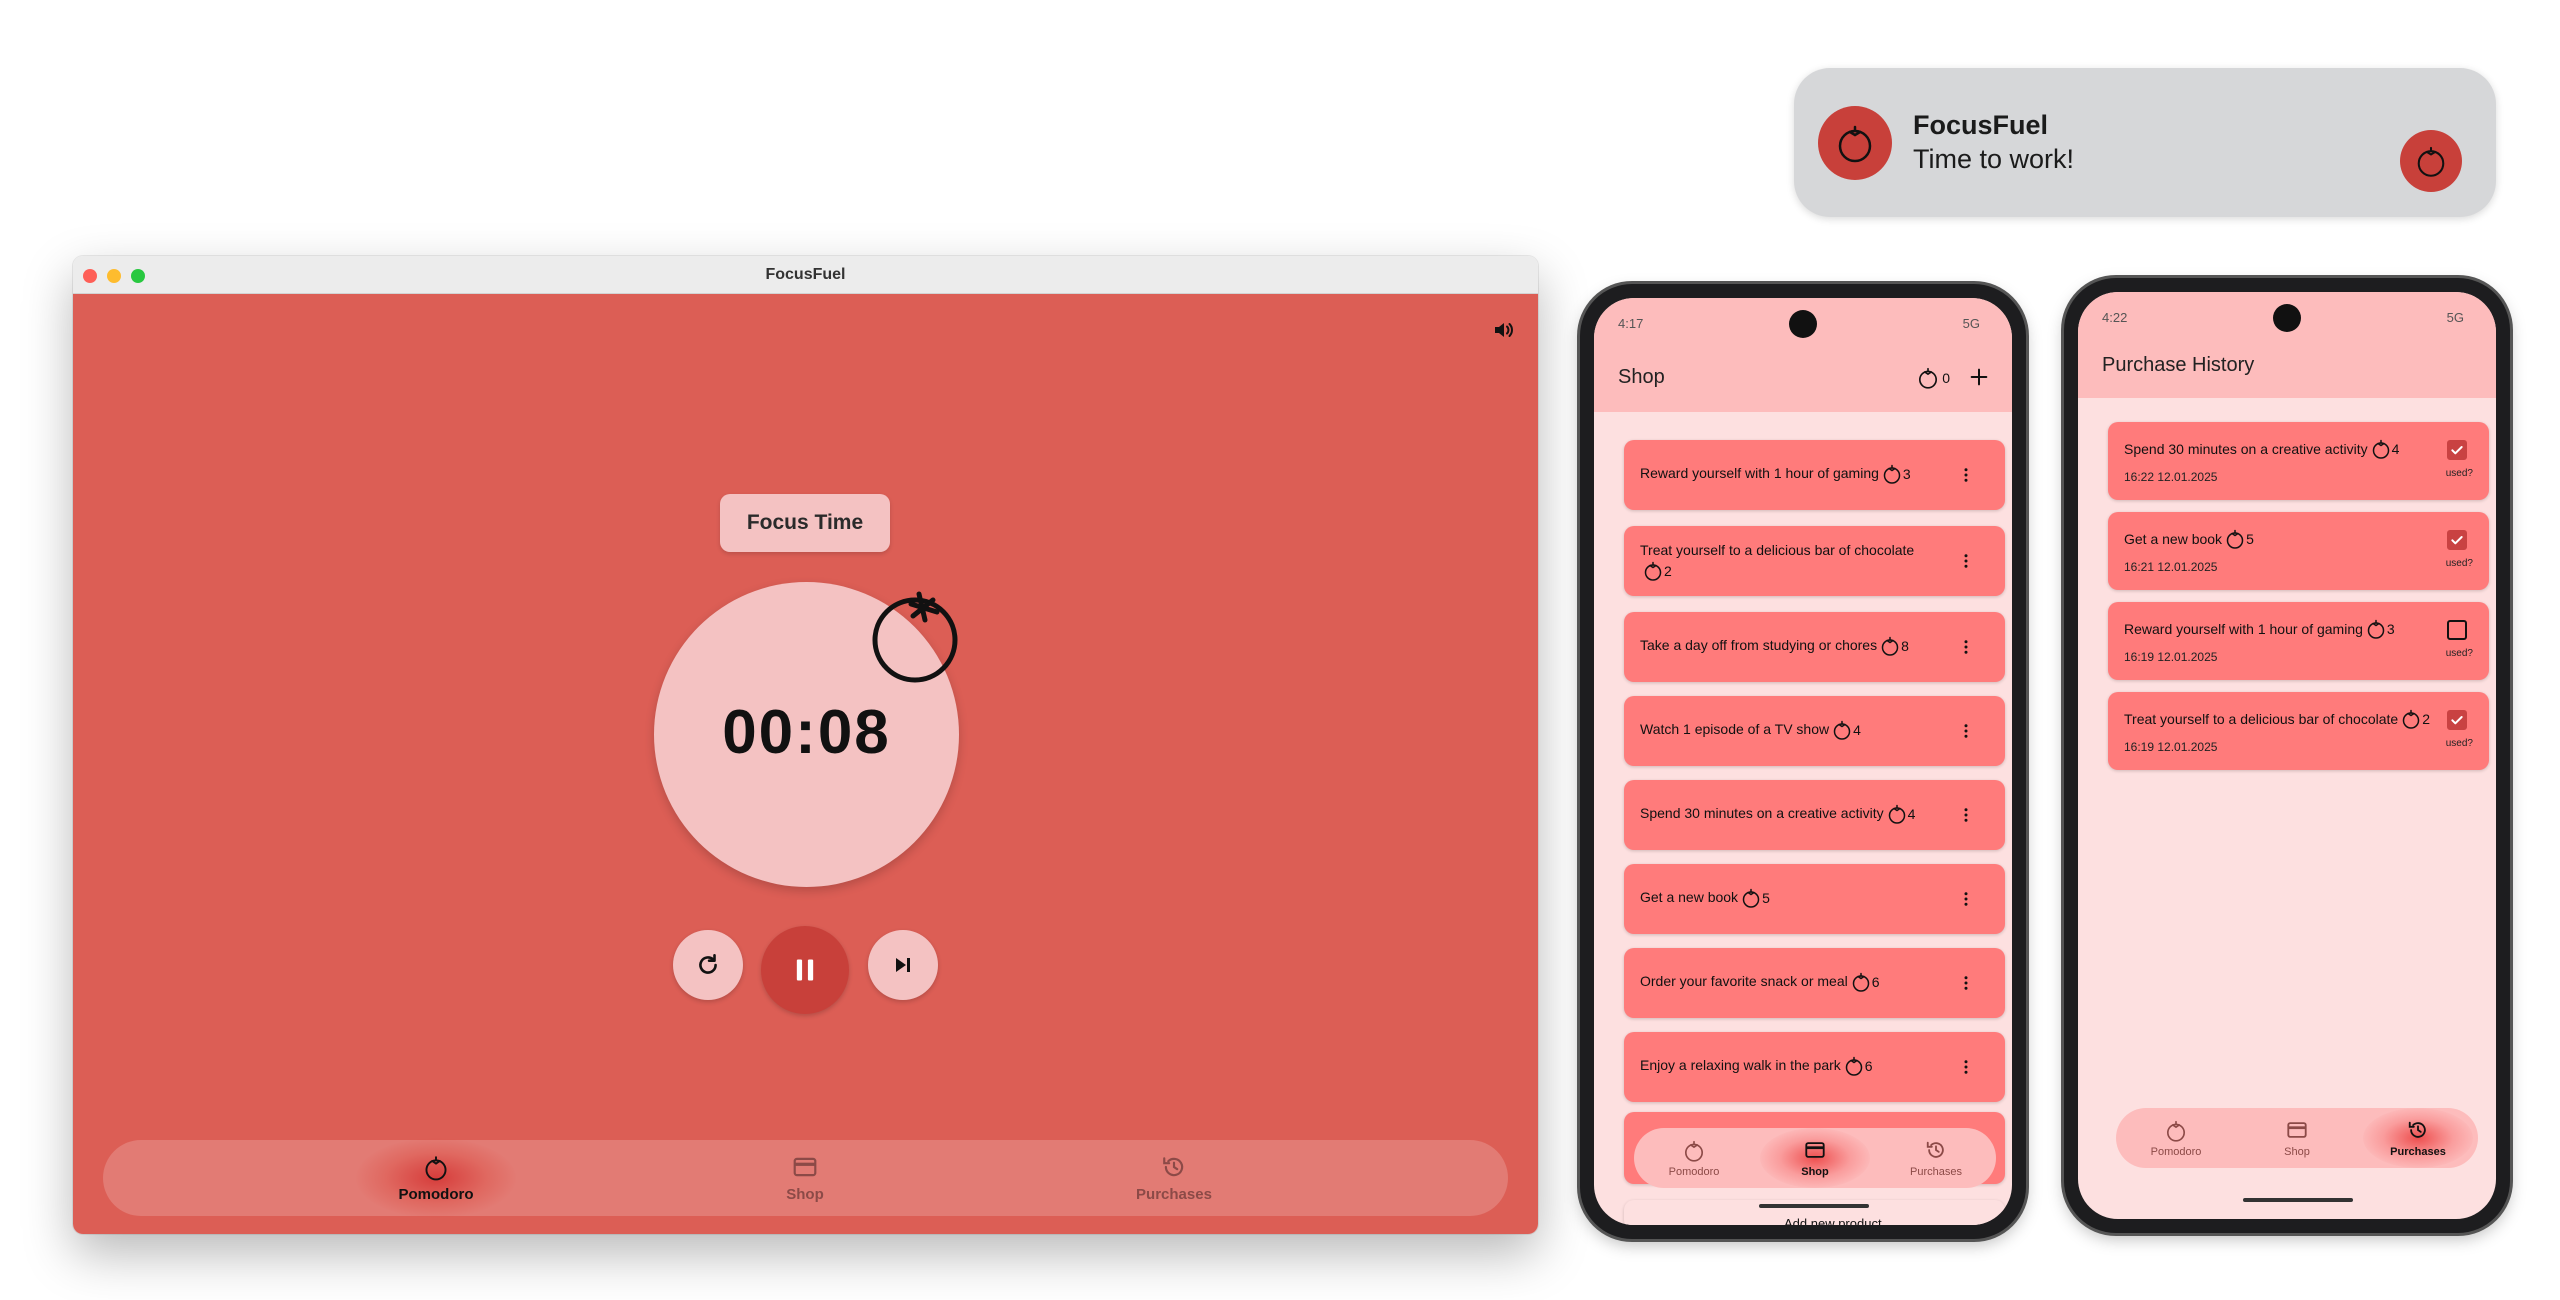 The height and width of the screenshot is (1300, 2560). Describe the element at coordinates (2287, 314) in the screenshot. I see `status-bar: 4:22 5G` at that location.